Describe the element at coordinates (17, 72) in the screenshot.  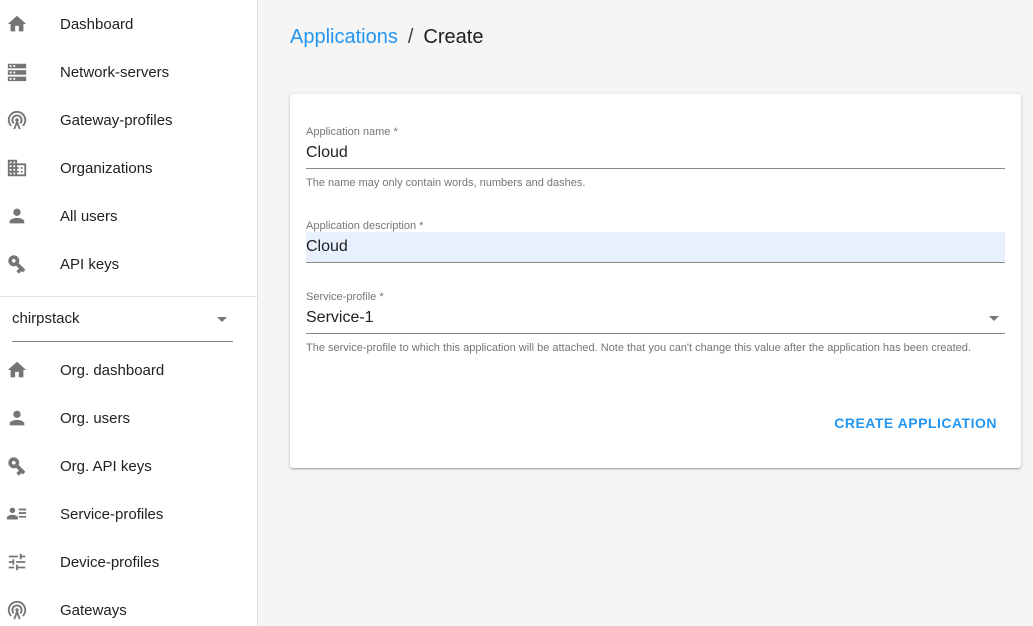
I see `server-icon` at that location.